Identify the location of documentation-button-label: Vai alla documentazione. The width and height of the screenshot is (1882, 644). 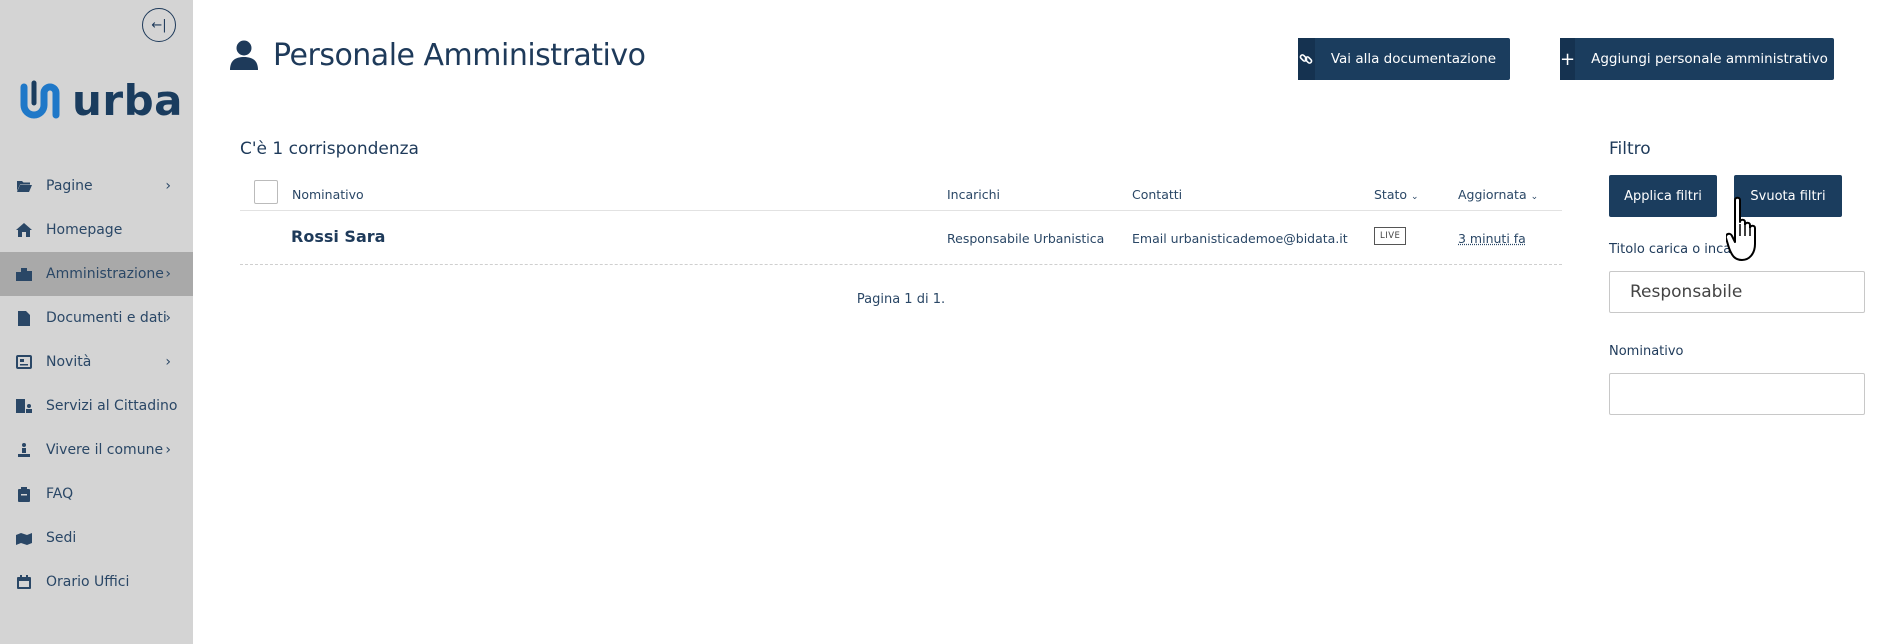
(1413, 59).